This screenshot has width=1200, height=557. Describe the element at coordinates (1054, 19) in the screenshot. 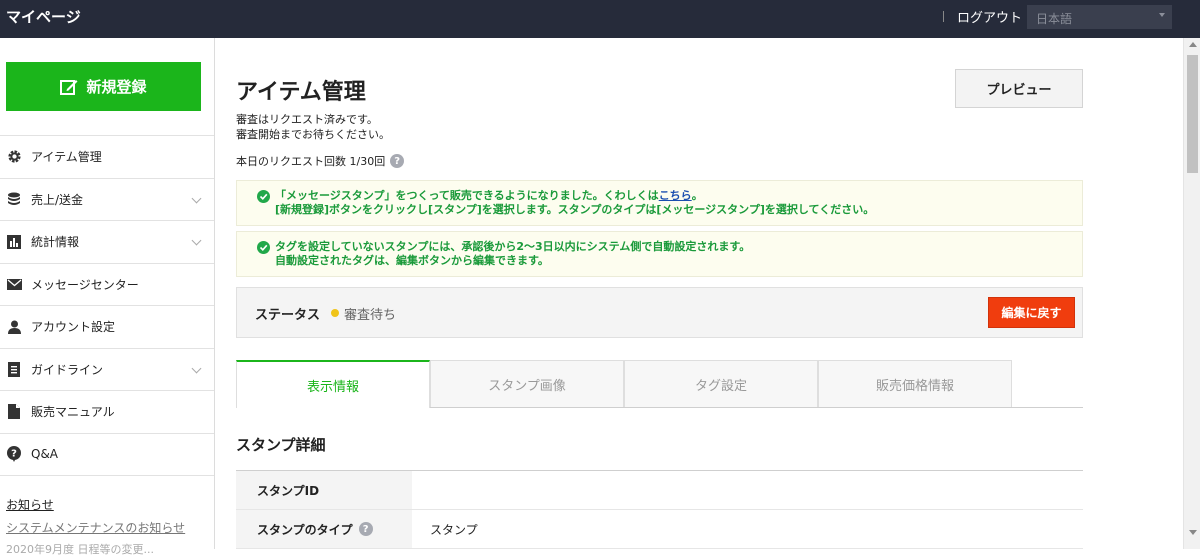

I see `language-select-value: 日本語` at that location.